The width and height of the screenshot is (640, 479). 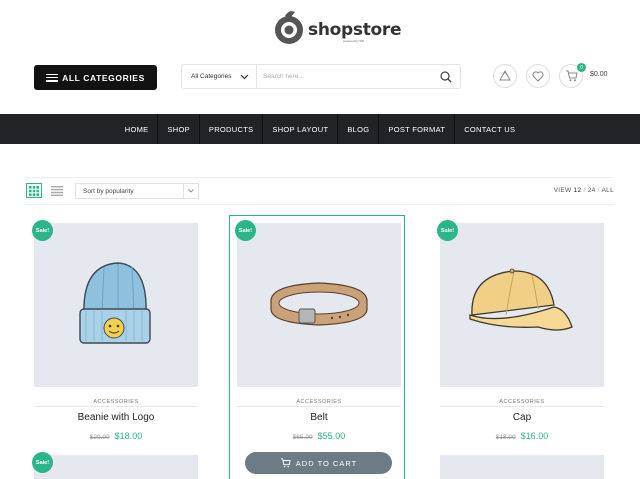 I want to click on search-input, so click(x=344, y=76).